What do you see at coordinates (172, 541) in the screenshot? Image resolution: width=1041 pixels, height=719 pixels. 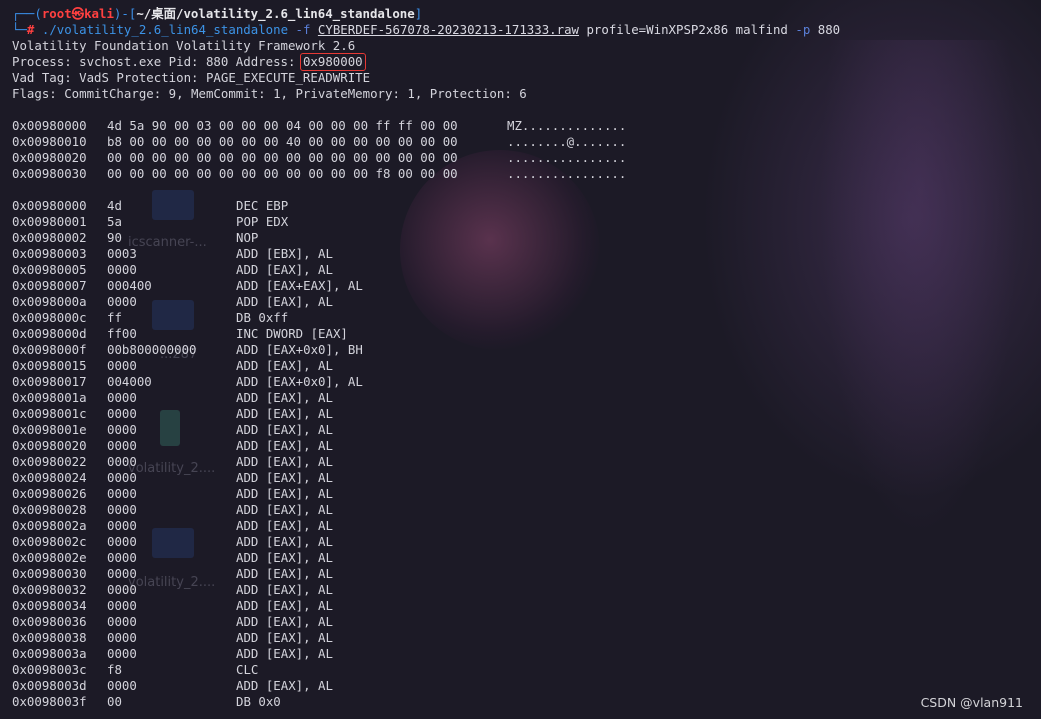 I see `disasm-row: 0x0098002c 0000 ADD [EAX], AL` at bounding box center [172, 541].